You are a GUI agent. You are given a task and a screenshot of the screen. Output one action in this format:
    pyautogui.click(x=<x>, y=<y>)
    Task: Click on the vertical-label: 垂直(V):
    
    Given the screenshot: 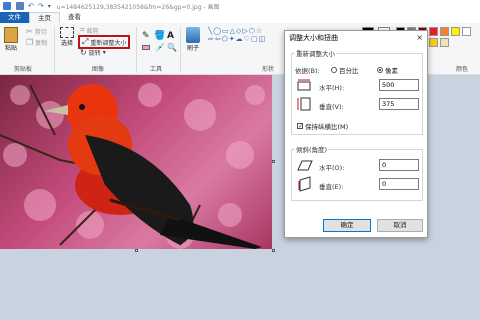 What is the action you would take?
    pyautogui.click(x=331, y=107)
    